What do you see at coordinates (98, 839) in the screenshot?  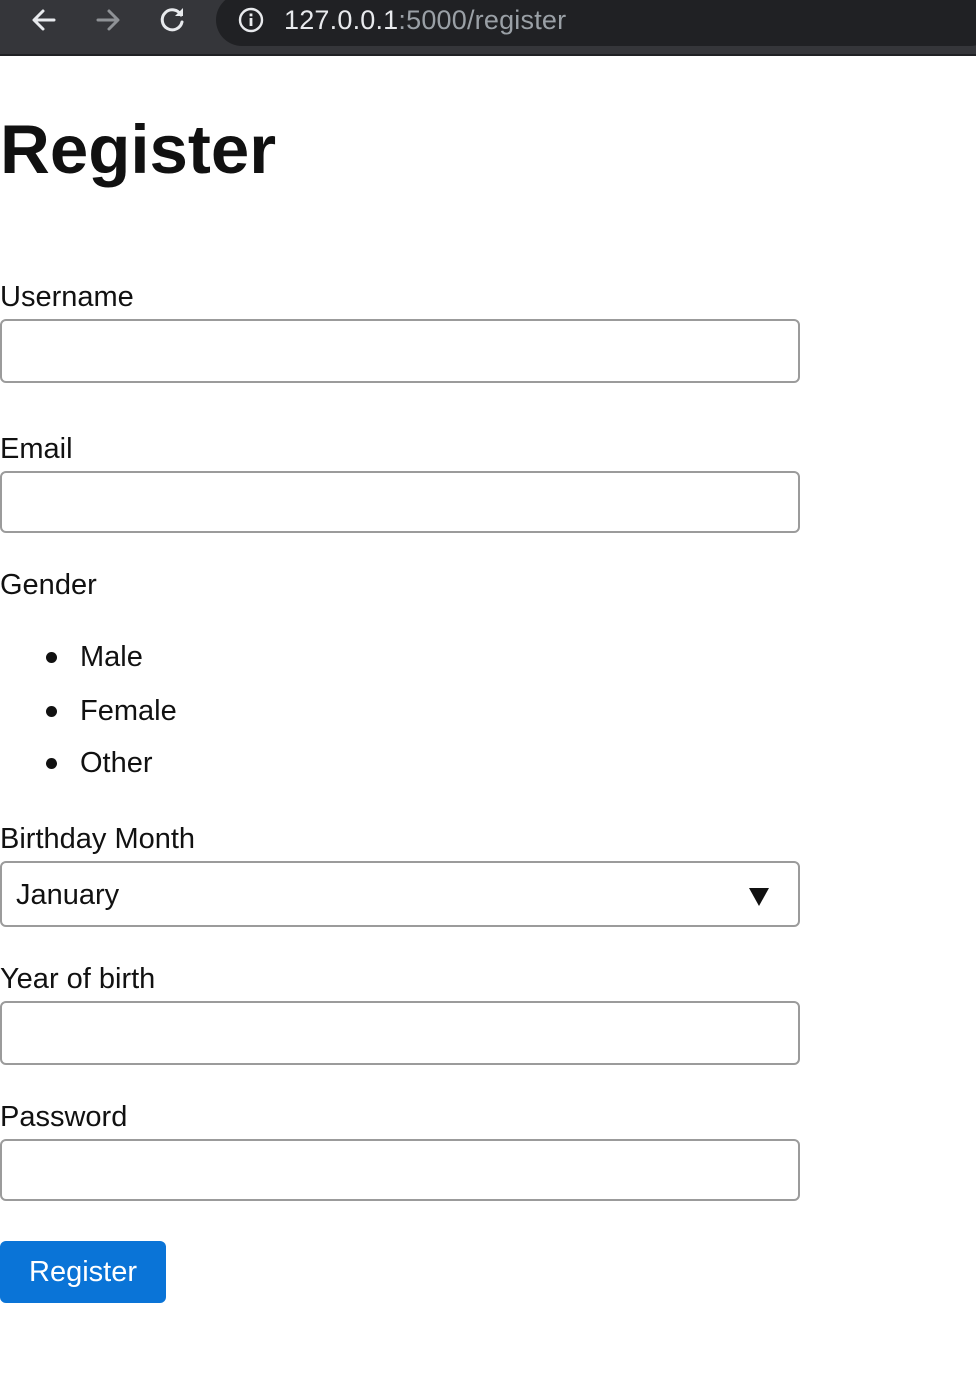 I see `birthday-month-label: Birthday Month` at bounding box center [98, 839].